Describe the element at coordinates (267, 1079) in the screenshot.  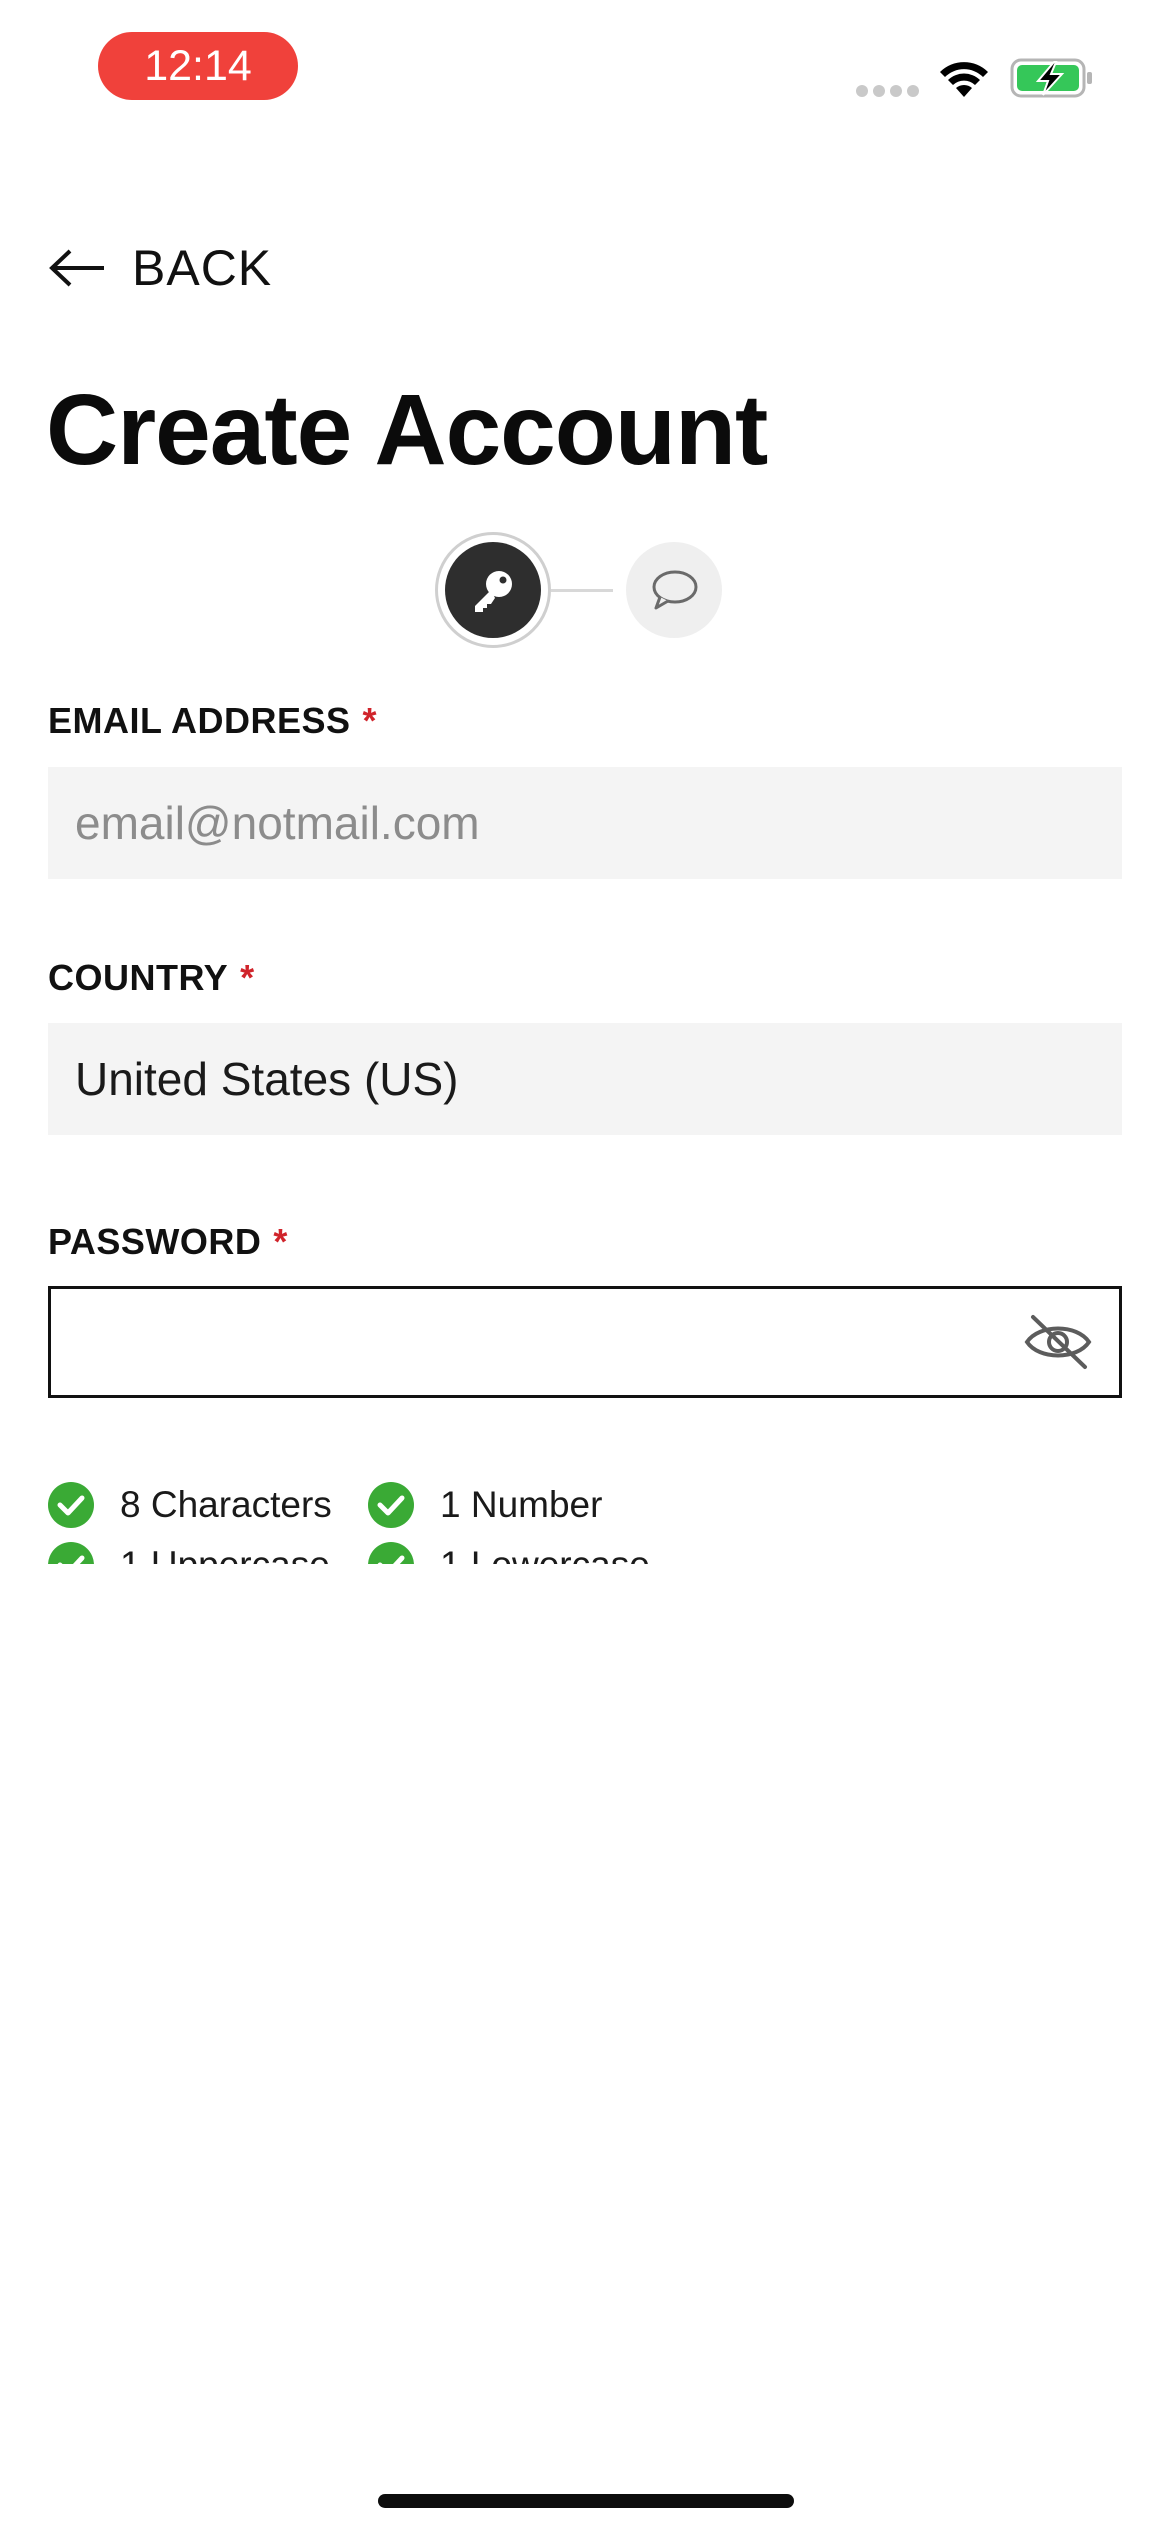
I see `country-value: United States (US)` at that location.